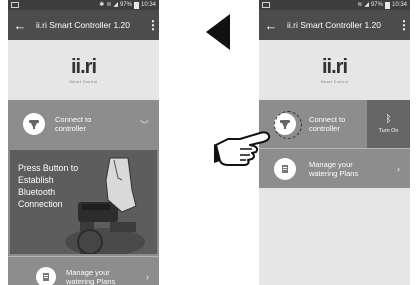 The height and width of the screenshot is (285, 417). I want to click on connect-controller-row: Connect to controller ᛒ Turn On, so click(334, 124).